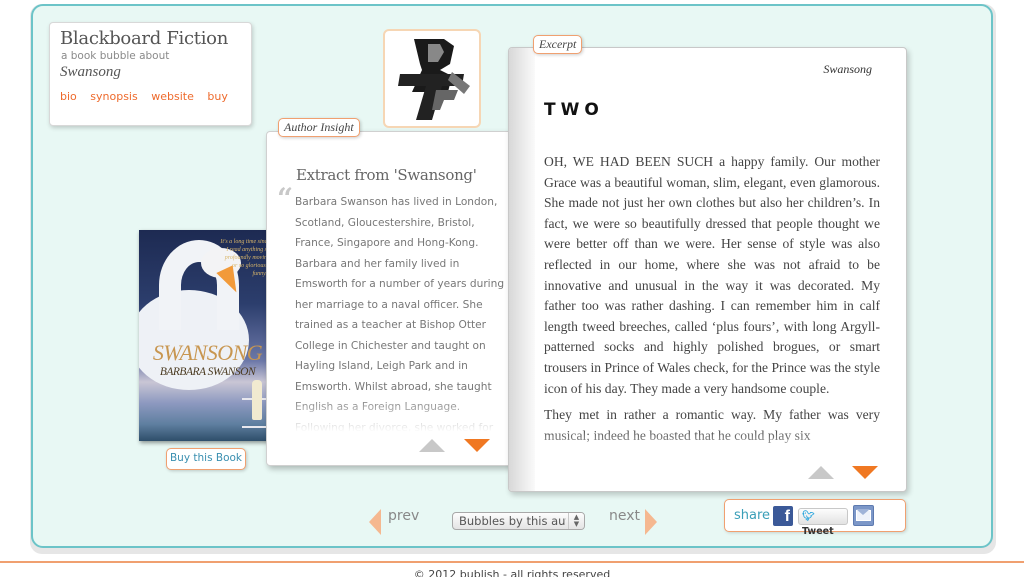 This screenshot has height=577, width=1024. Describe the element at coordinates (319, 127) in the screenshot. I see `author-insight-tab: Author Insight` at that location.